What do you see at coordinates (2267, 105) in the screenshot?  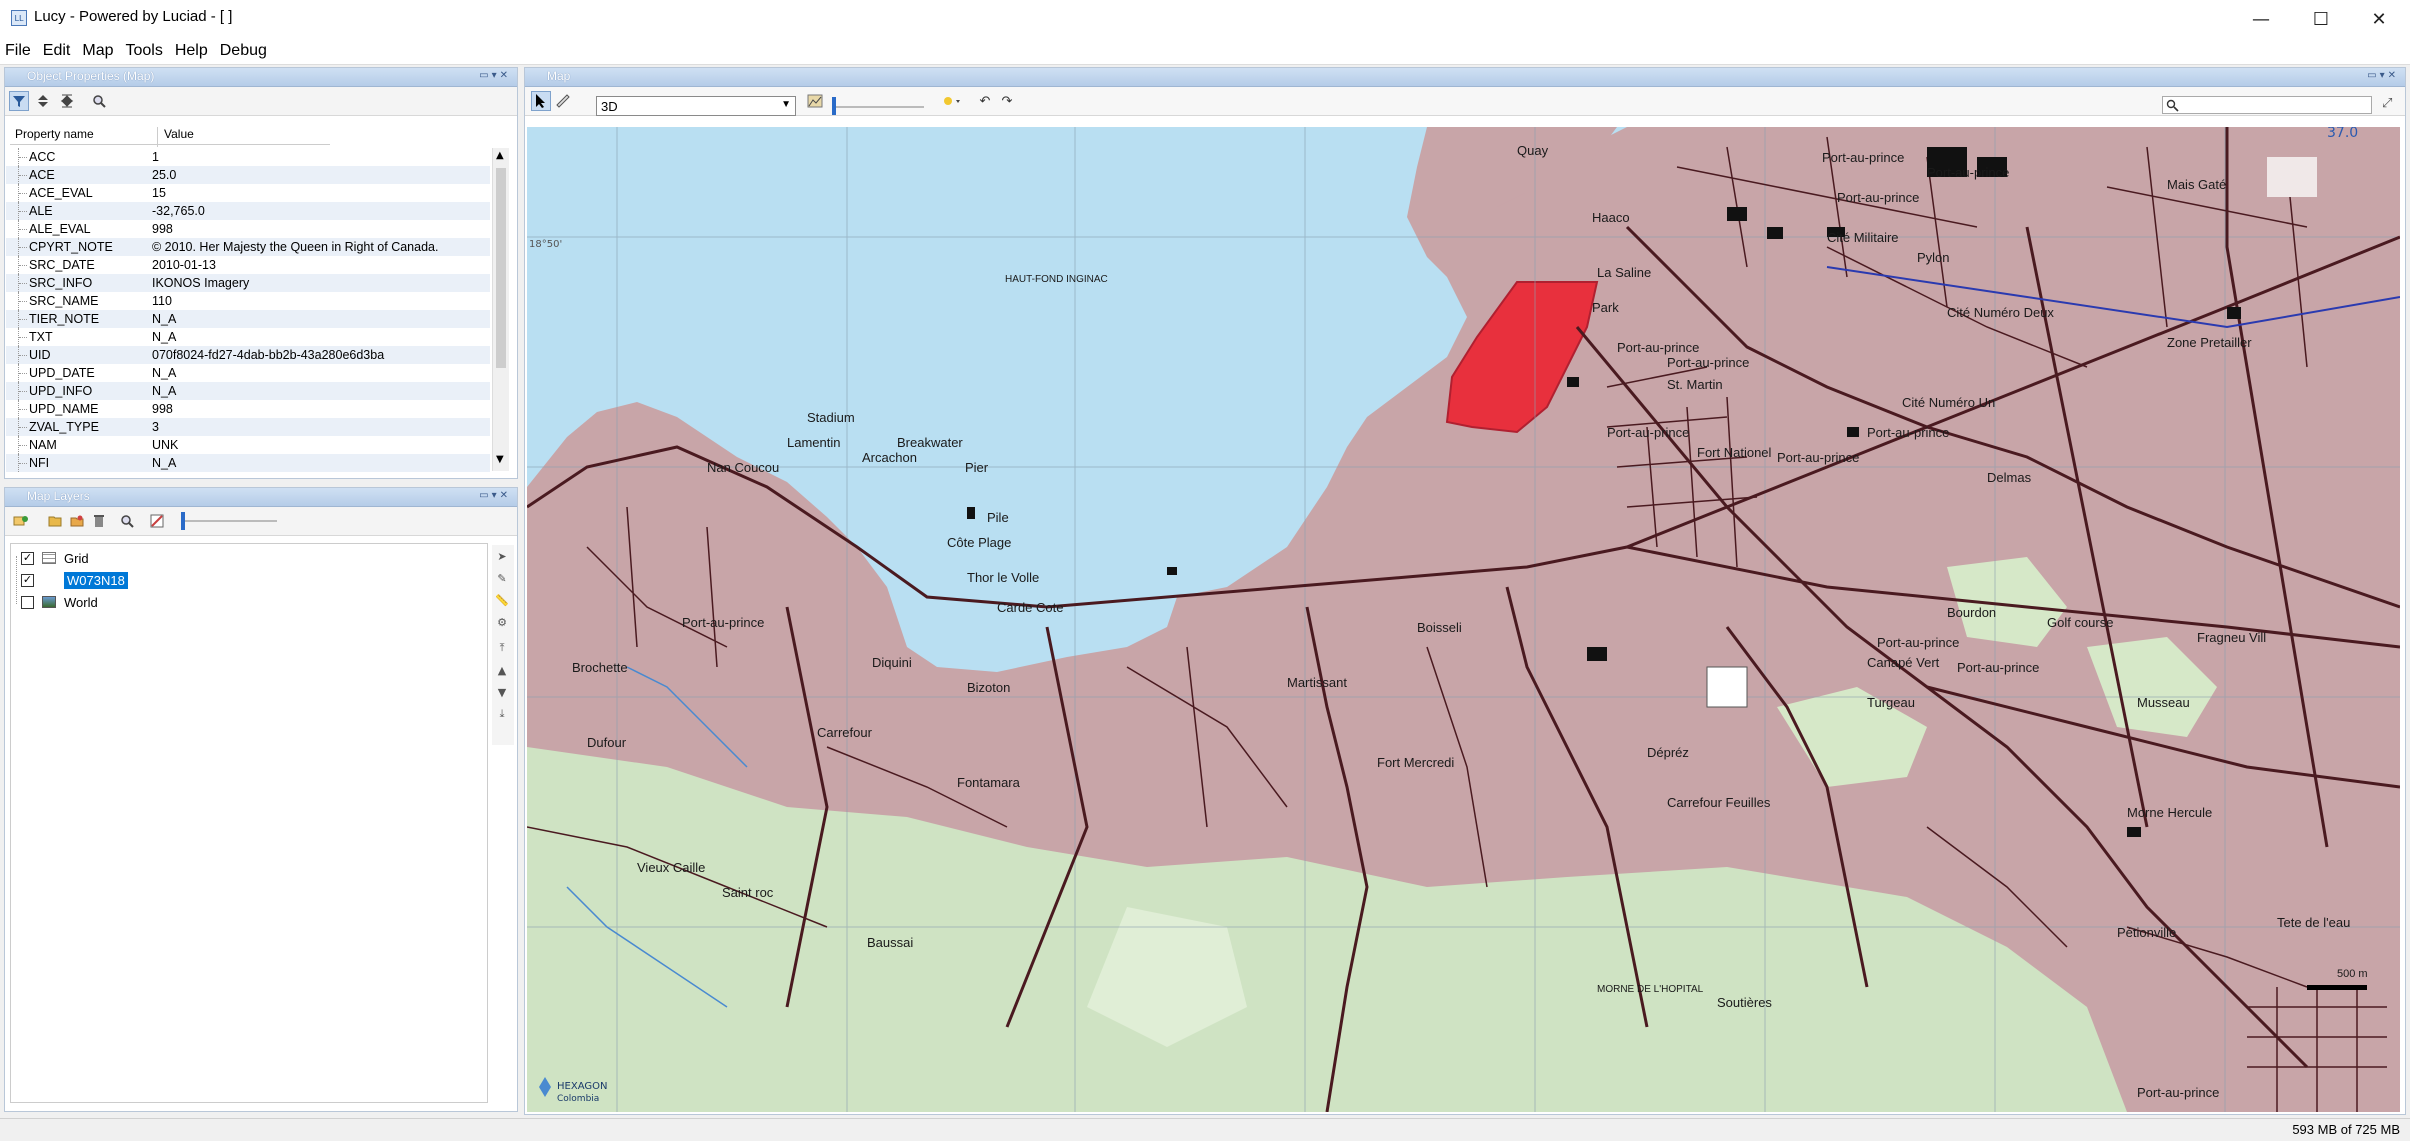 I see `map-search-input` at bounding box center [2267, 105].